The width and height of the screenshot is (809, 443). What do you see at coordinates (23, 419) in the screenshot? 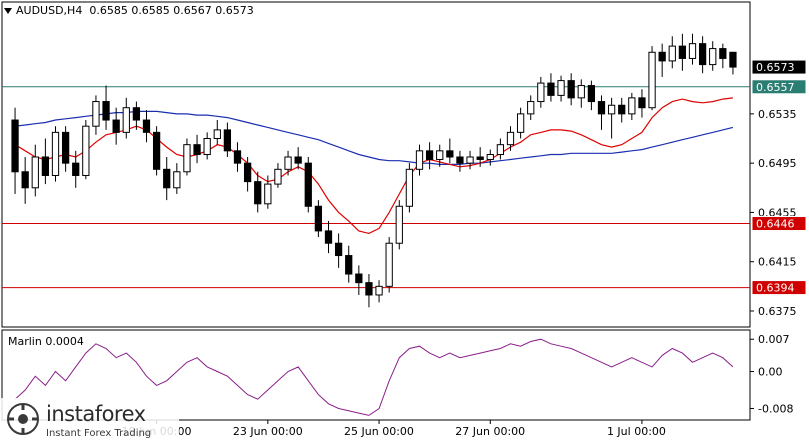
I see `instaforex-logo-icon` at bounding box center [23, 419].